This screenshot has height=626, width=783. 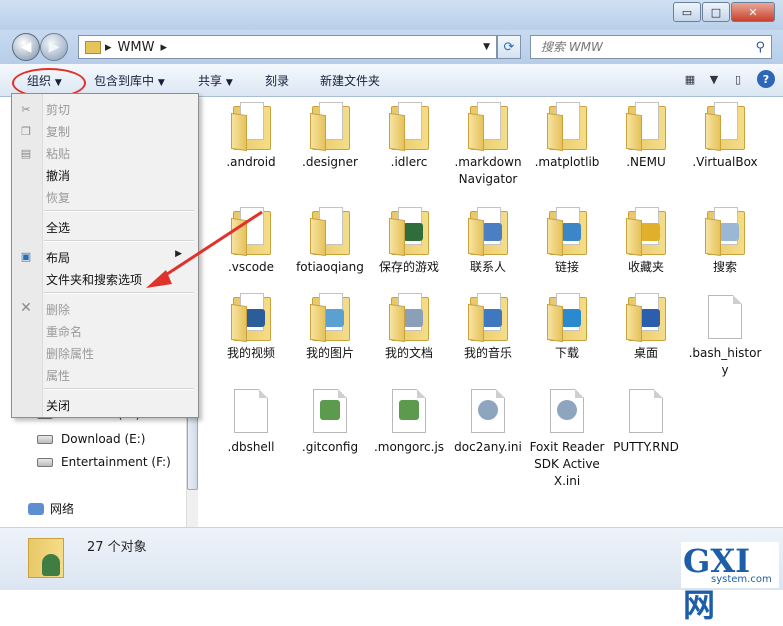 I want to click on search-icon: ⚲, so click(x=760, y=47).